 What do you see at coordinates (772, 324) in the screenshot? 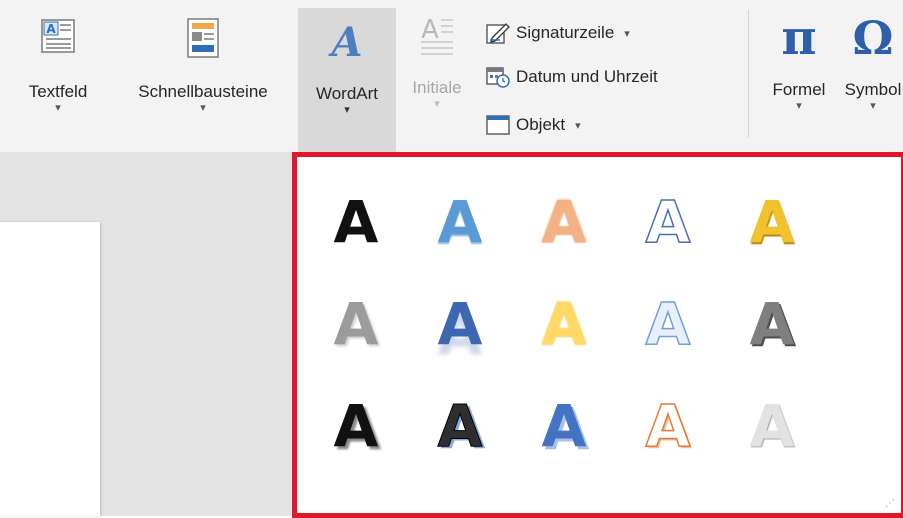
I see `wordart-style-gray-bevel: A` at bounding box center [772, 324].